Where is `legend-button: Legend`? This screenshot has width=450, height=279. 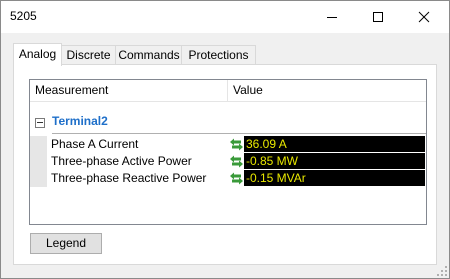
legend-button: Legend is located at coordinates (66, 243).